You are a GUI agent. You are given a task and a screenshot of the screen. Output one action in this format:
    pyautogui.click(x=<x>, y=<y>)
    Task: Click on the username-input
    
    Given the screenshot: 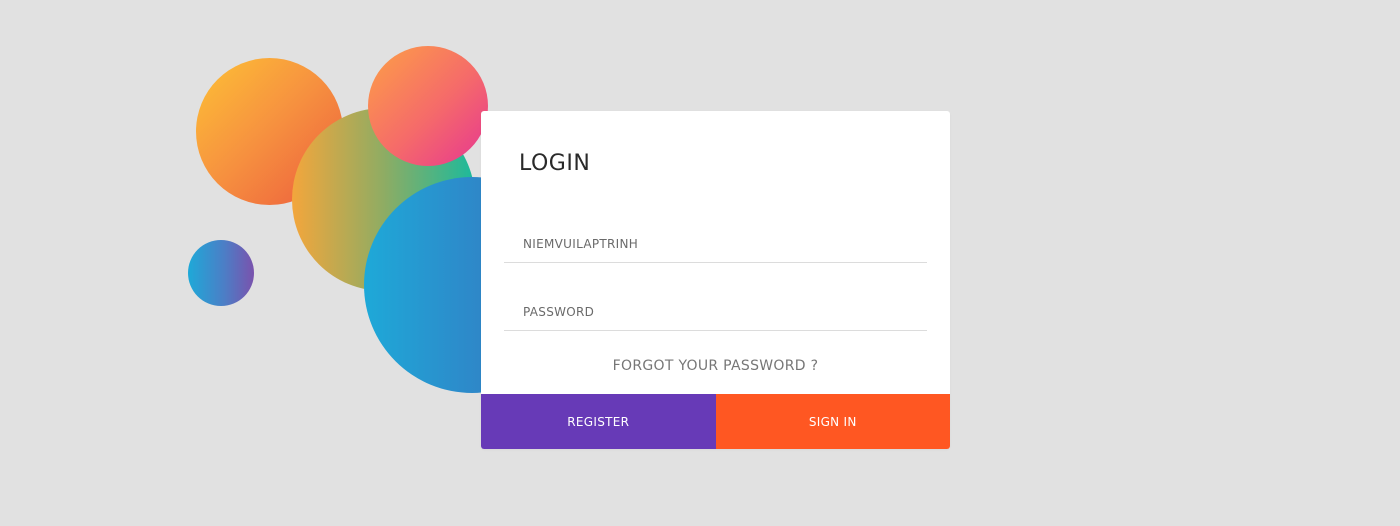 What is the action you would take?
    pyautogui.click(x=715, y=244)
    